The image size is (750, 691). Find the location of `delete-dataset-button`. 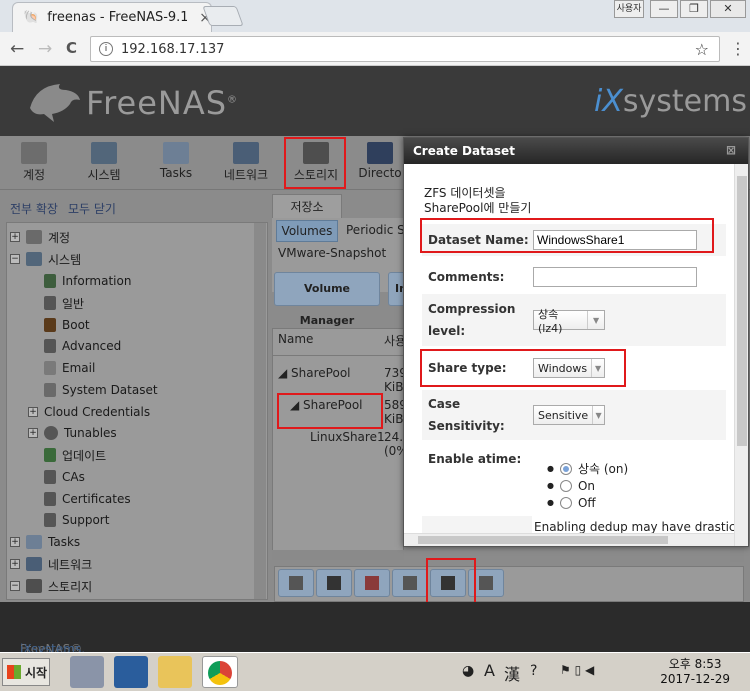

delete-dataset-button is located at coordinates (372, 583).